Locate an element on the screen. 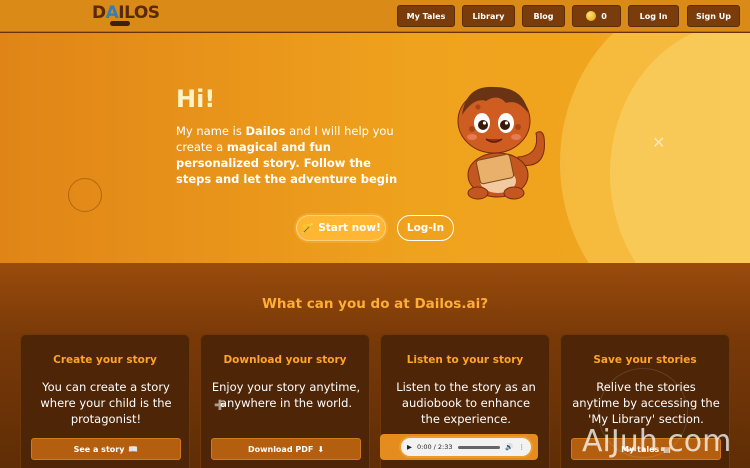 The height and width of the screenshot is (468, 750). intro-text-part: My name is is located at coordinates (211, 131).